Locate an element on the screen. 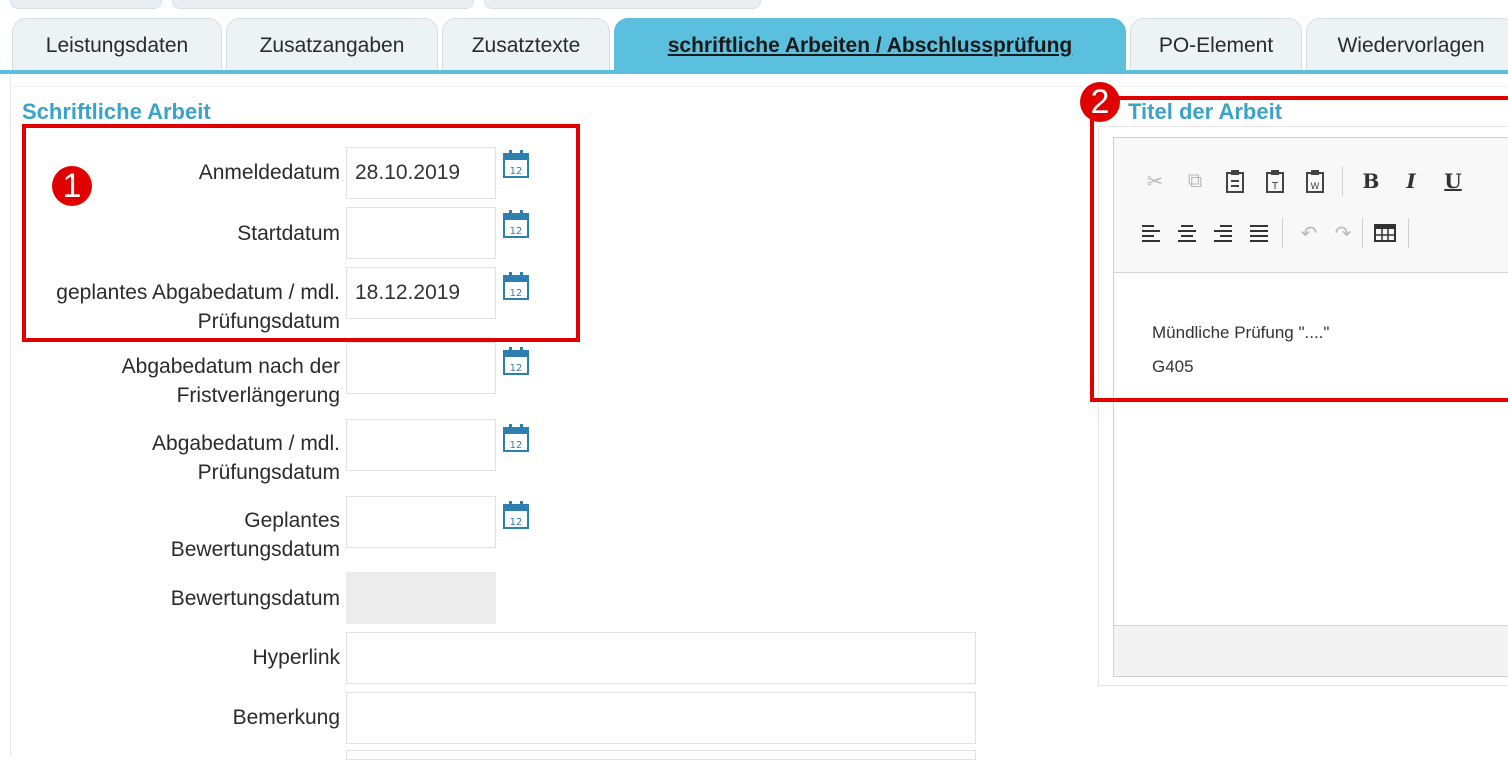  editor-status-bar is located at coordinates (1311, 650).